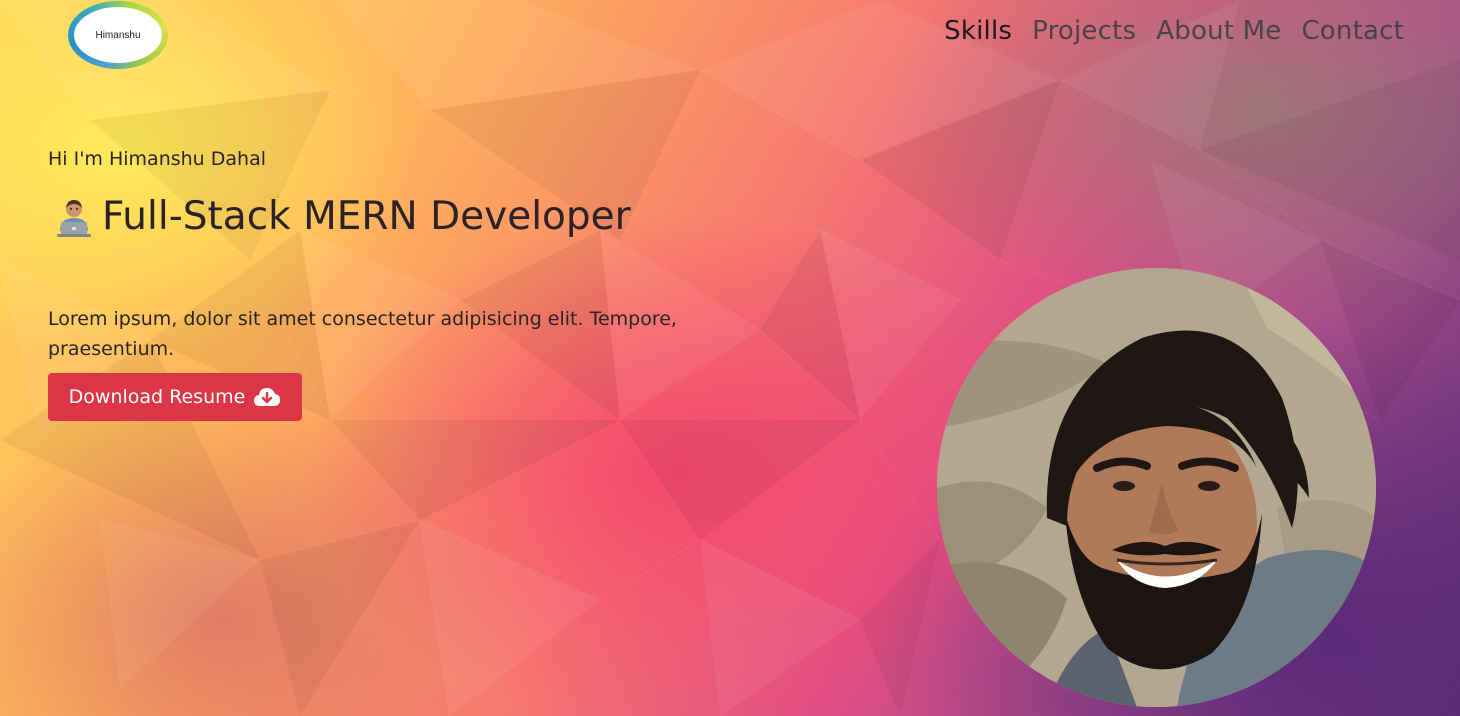  Describe the element at coordinates (978, 31) in the screenshot. I see `nav-link-skills: Skills` at that location.